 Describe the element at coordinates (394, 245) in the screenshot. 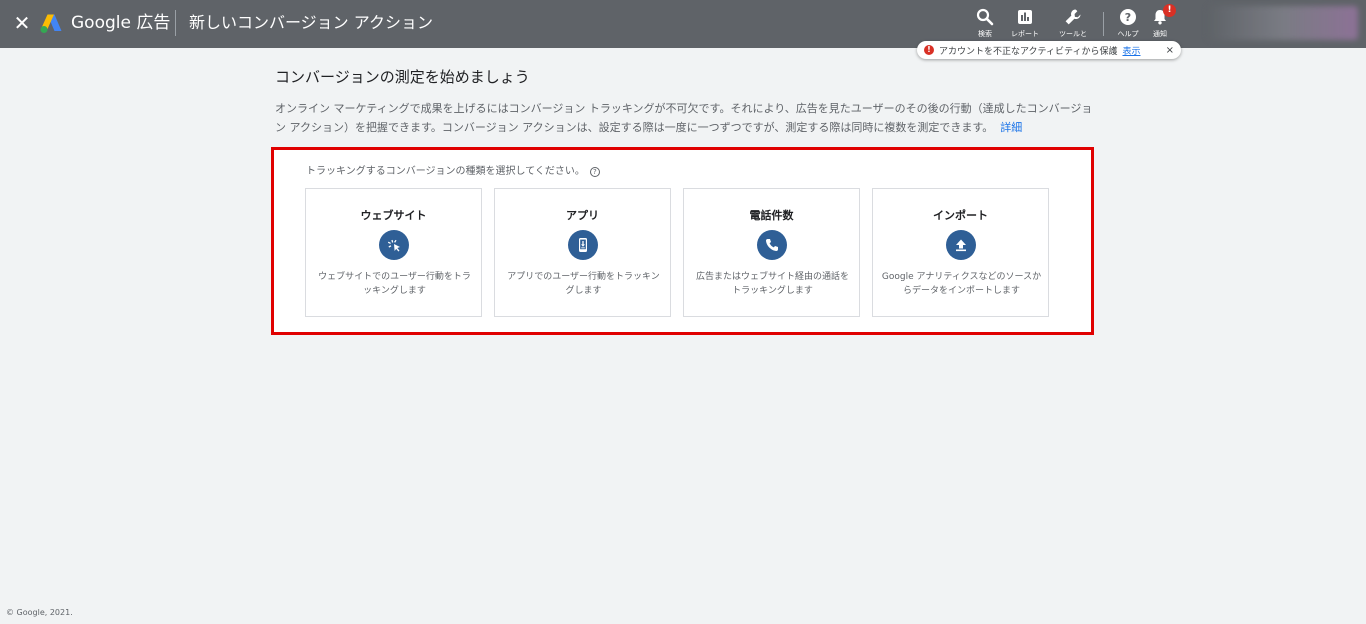

I see `cursor-click-icon` at that location.